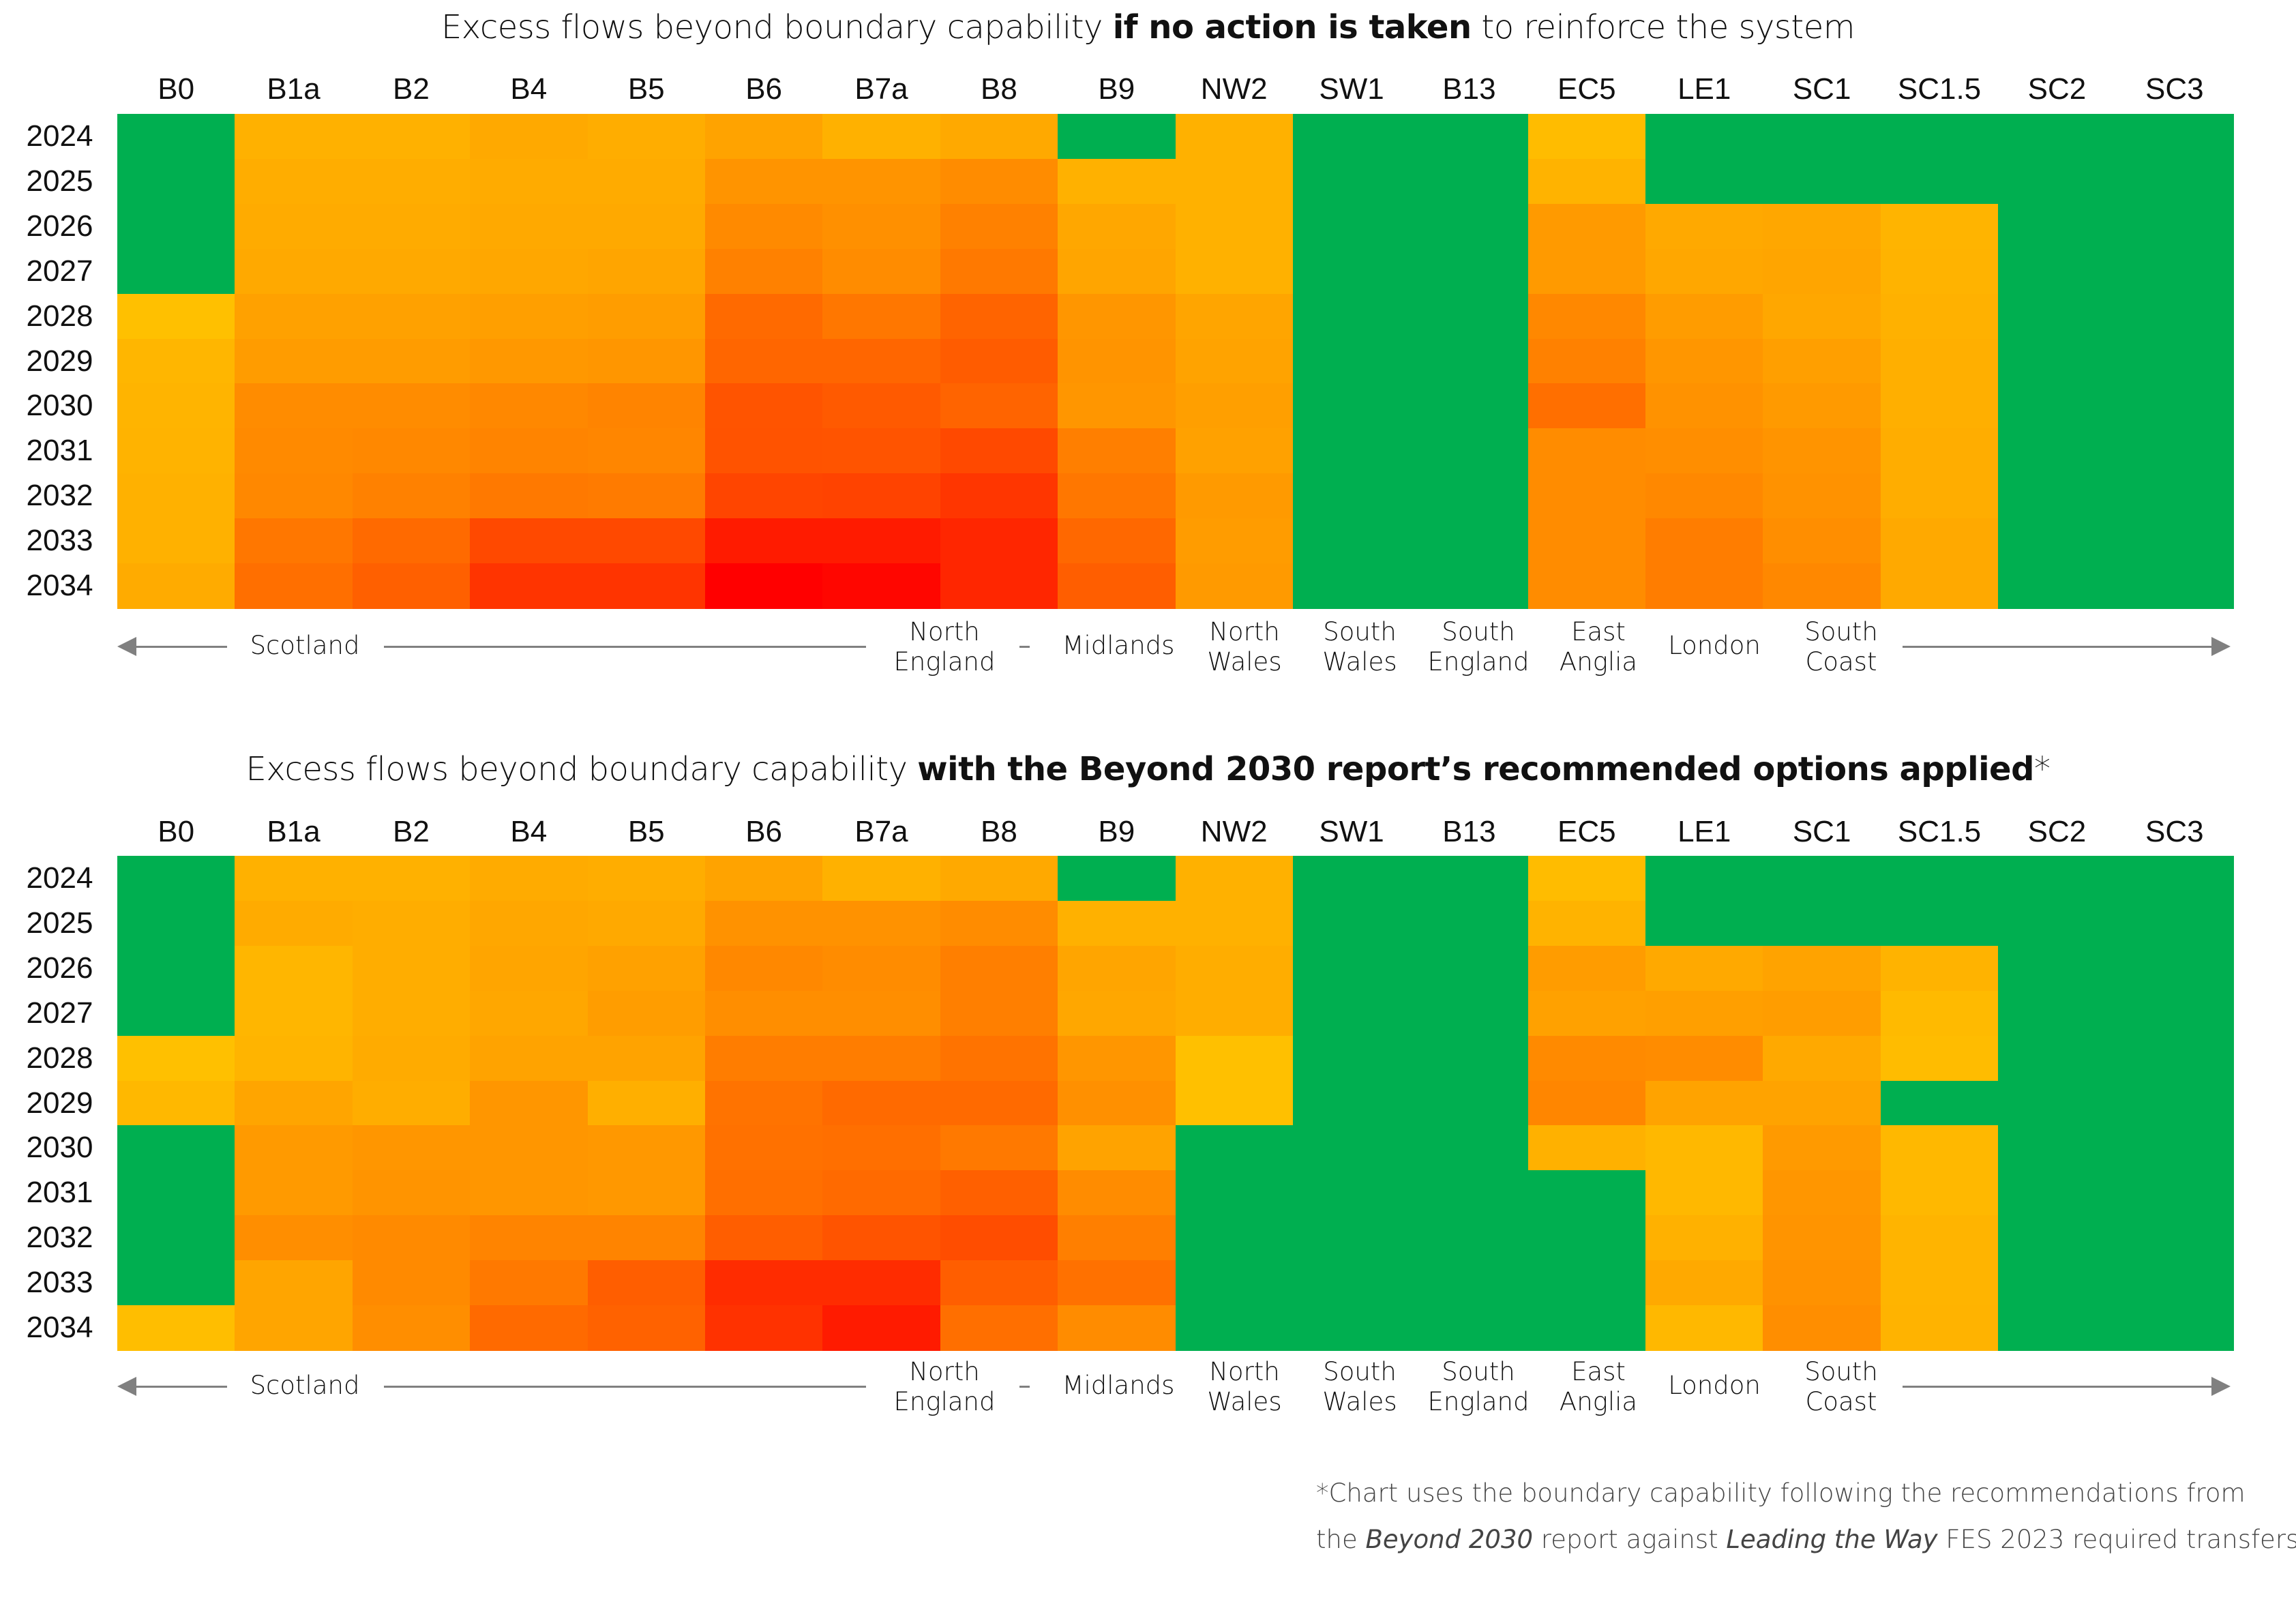  I want to click on title-suffix: to reinforce the system, so click(1663, 27).